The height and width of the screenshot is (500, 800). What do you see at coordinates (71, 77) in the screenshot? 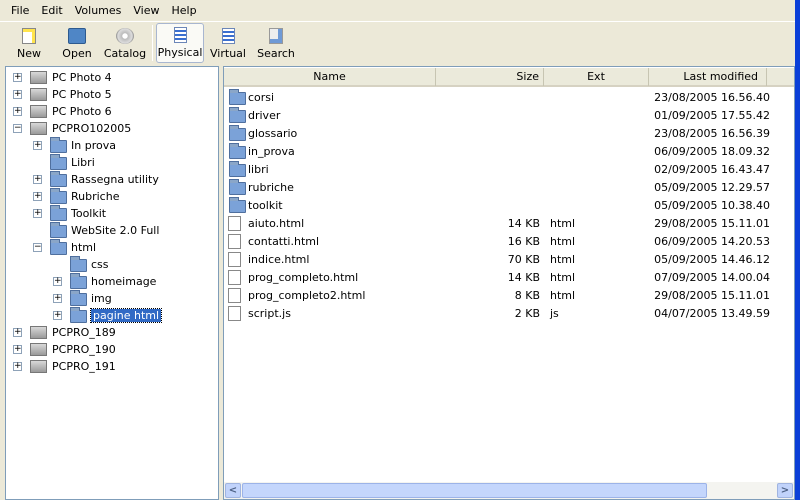
I see `tree-node: PC Photo 4` at bounding box center [71, 77].